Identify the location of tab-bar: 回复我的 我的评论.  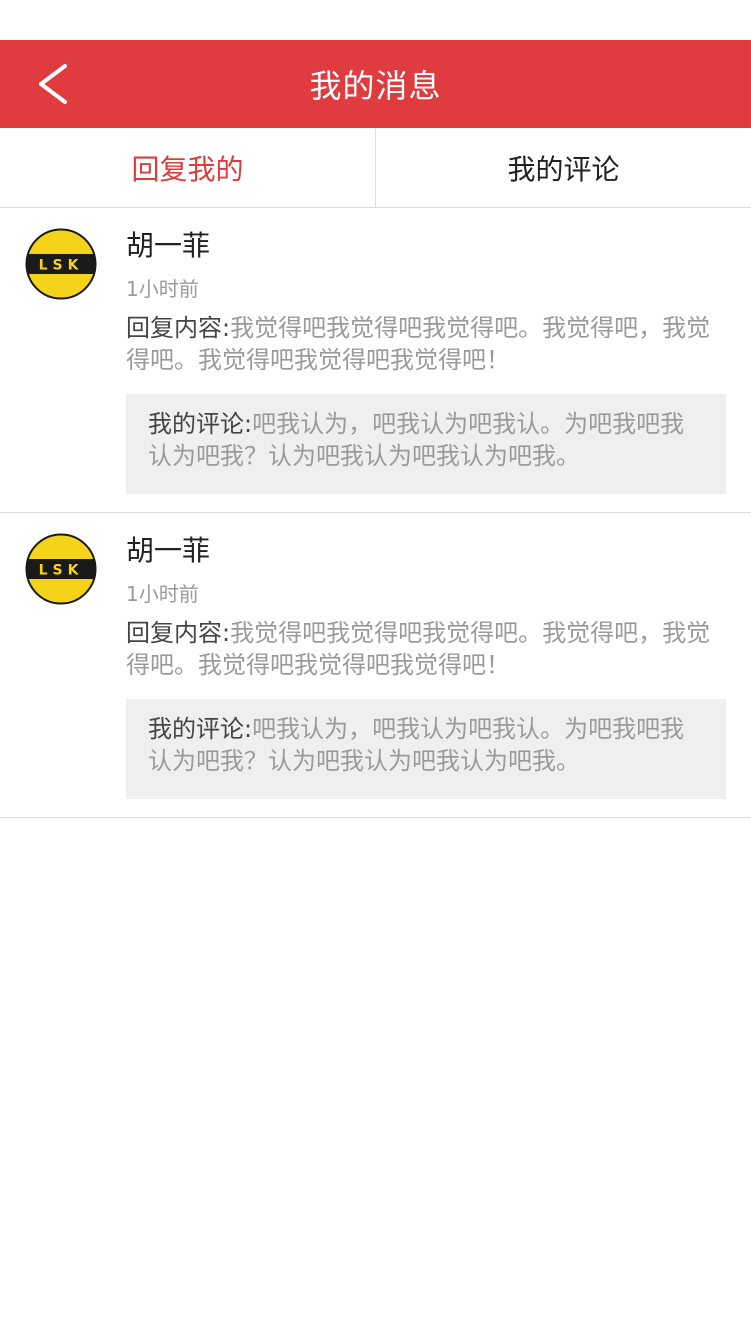
(375, 168).